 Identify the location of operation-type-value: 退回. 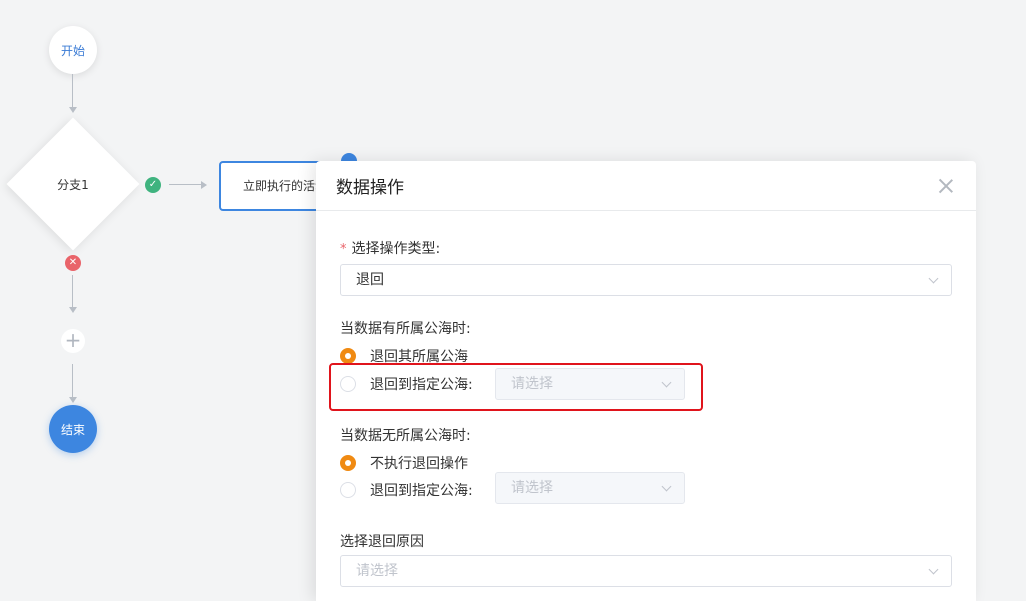
(370, 280).